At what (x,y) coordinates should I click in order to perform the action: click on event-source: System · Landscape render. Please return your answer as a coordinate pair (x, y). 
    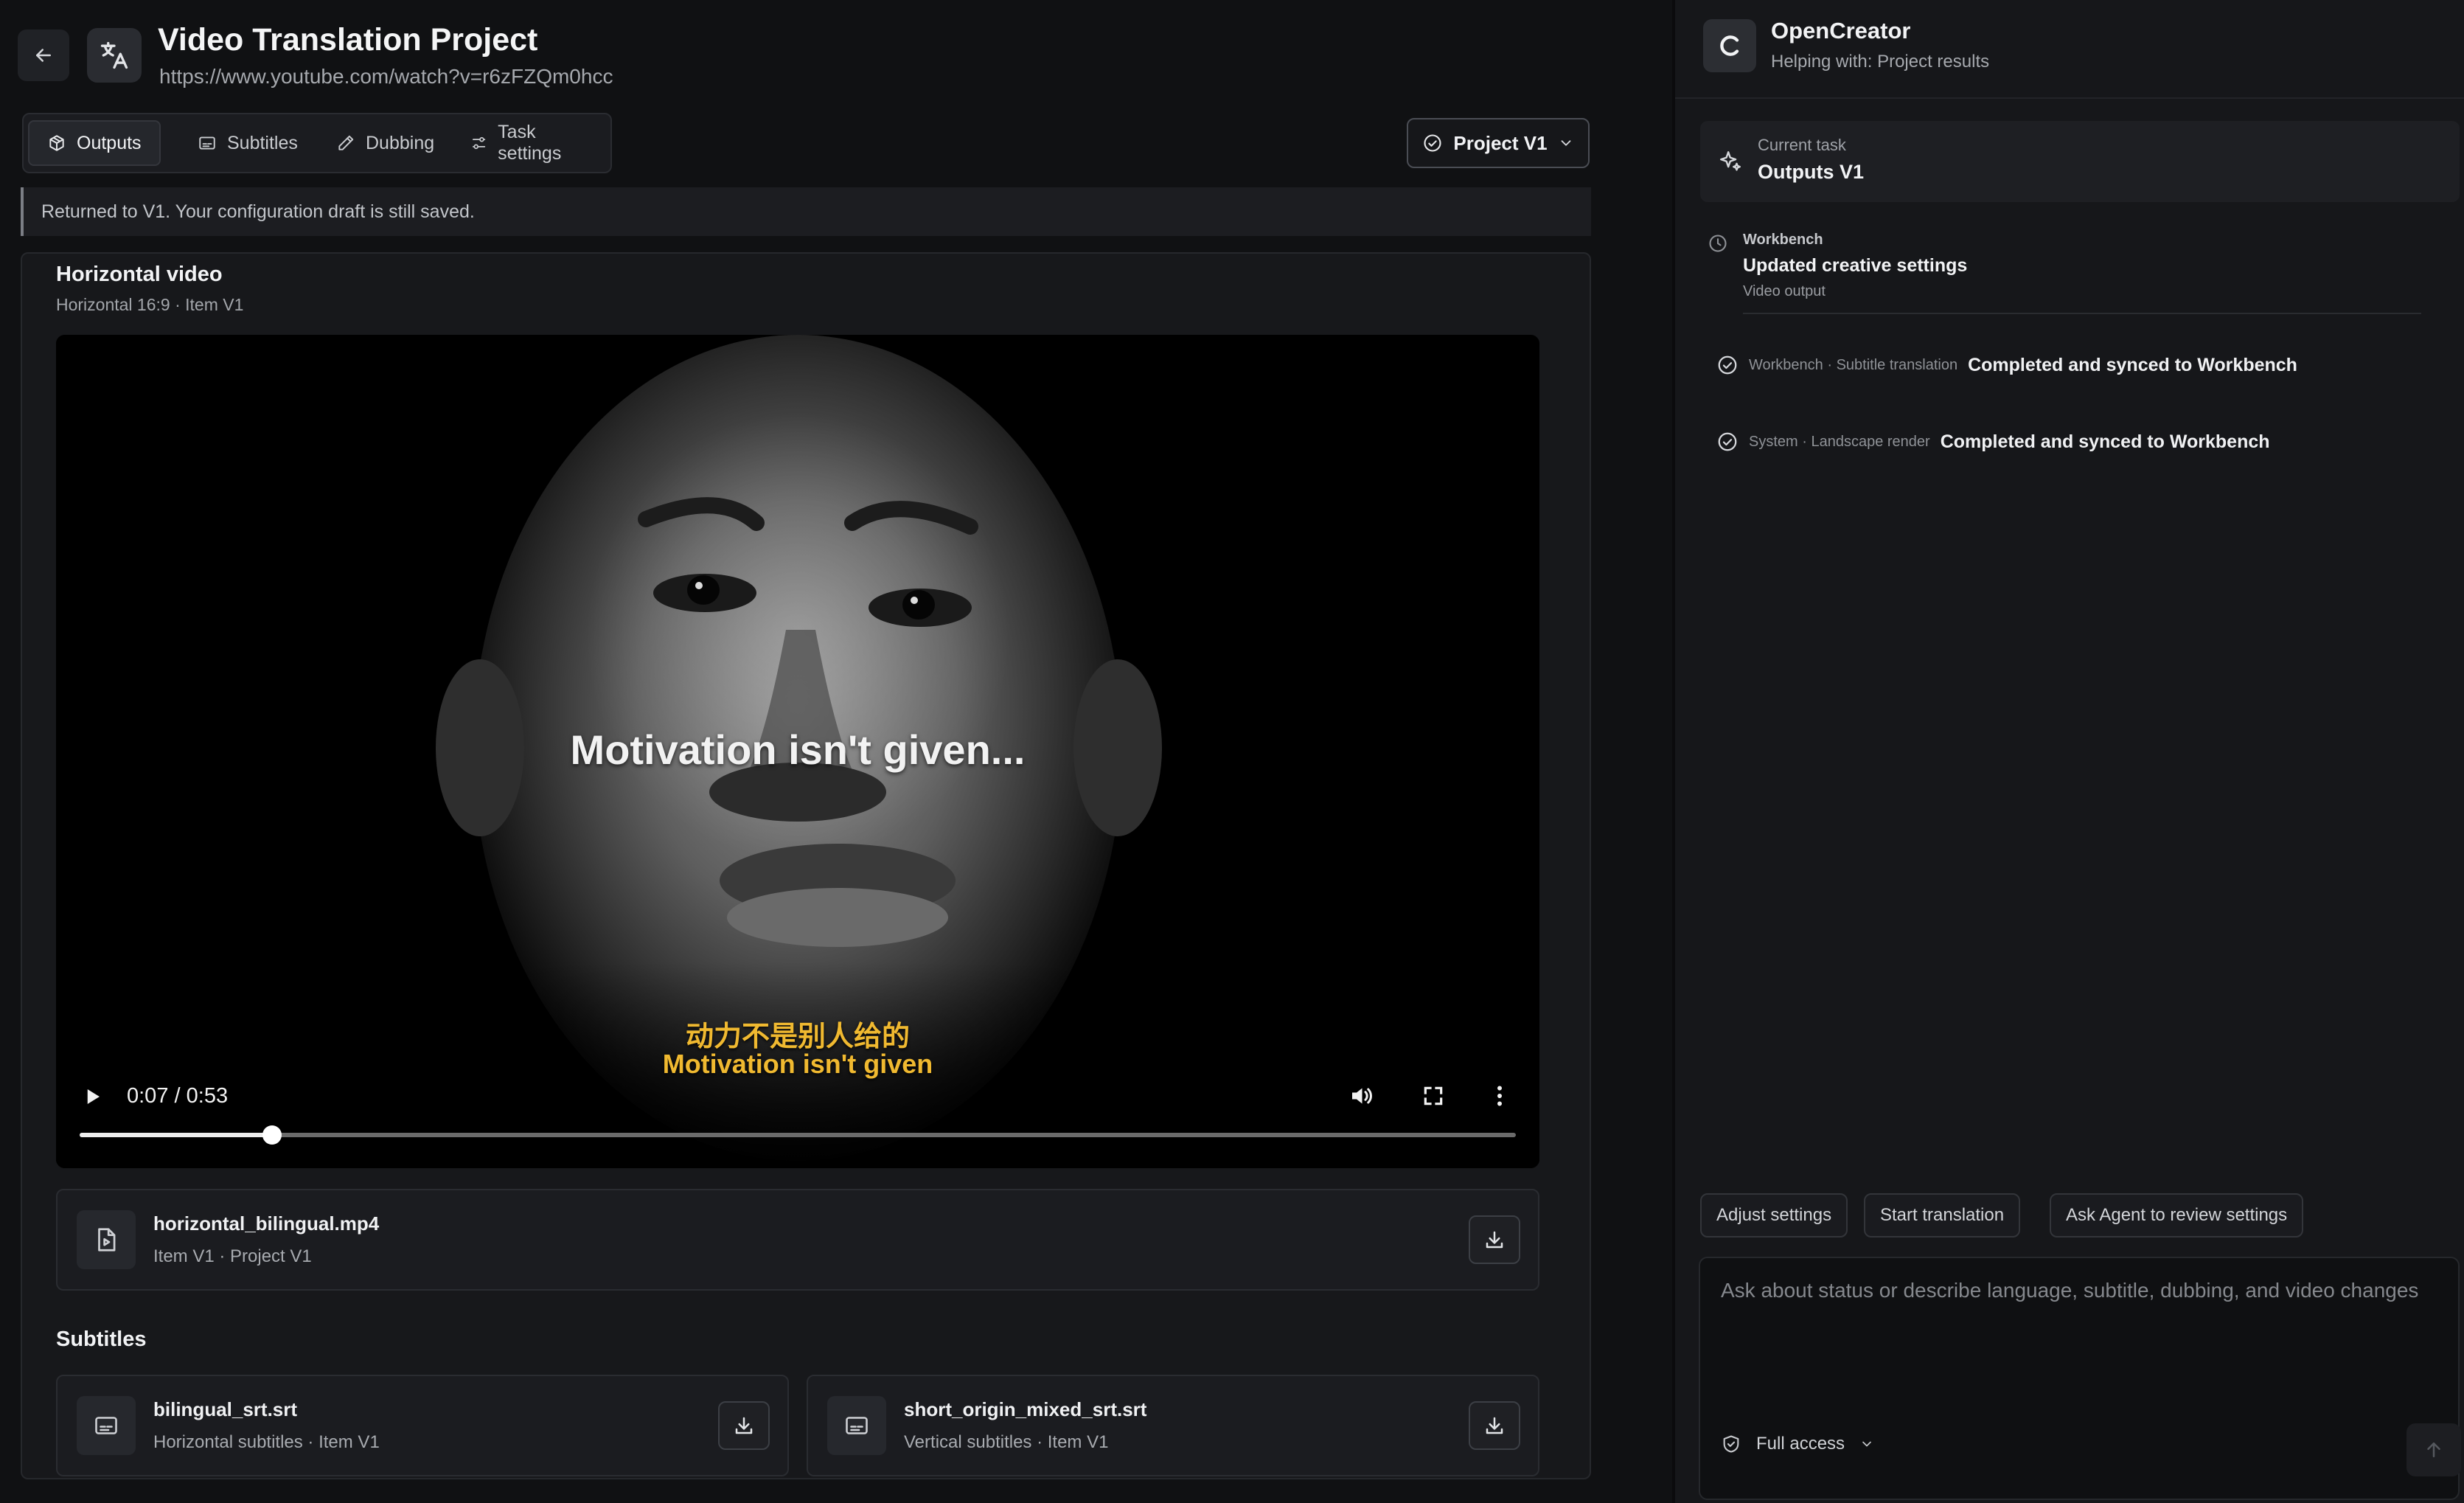
    Looking at the image, I should click on (1839, 442).